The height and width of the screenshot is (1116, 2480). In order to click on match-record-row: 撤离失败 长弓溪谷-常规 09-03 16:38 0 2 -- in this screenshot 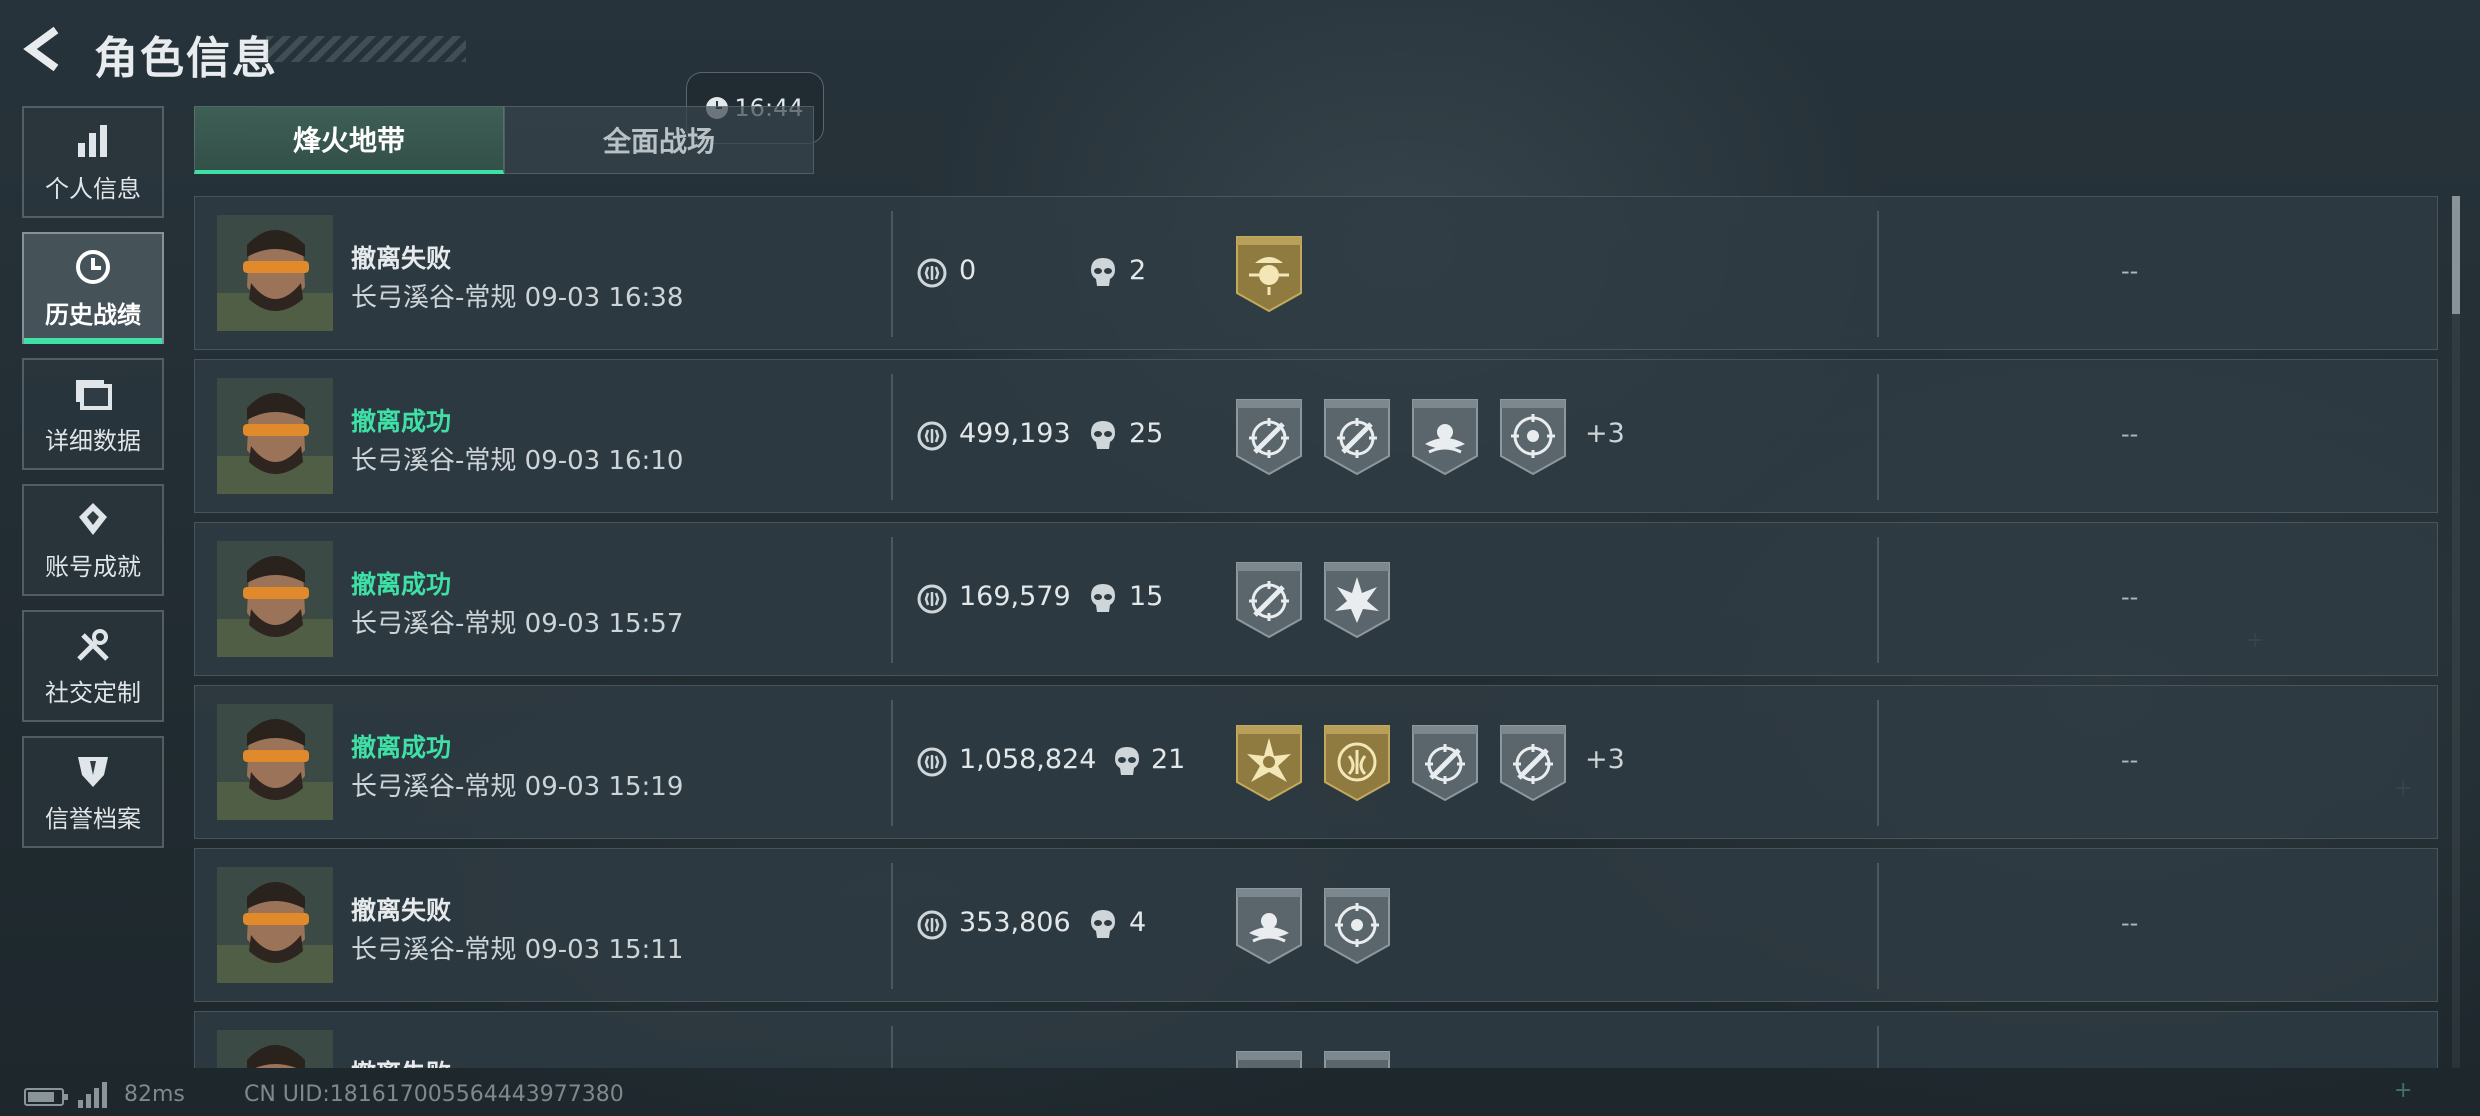, I will do `click(1316, 273)`.